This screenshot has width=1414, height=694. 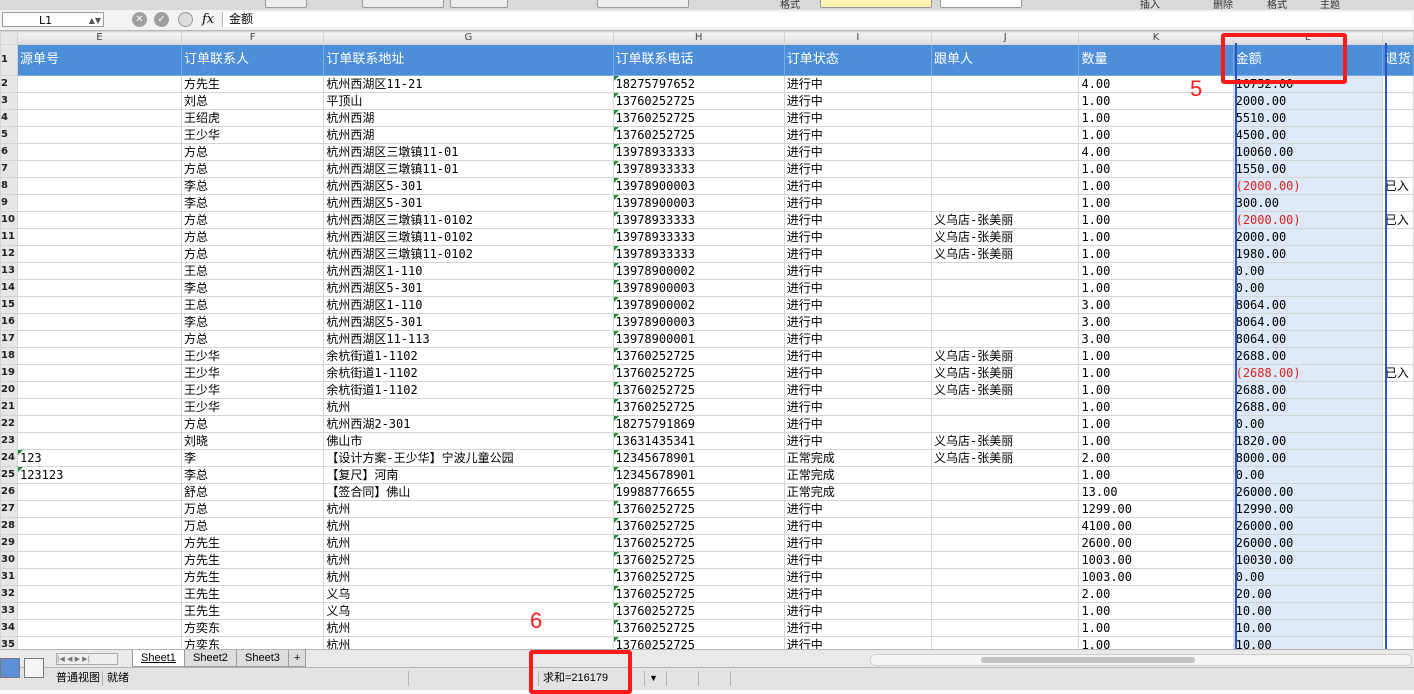 I want to click on cell-status: 正常完成, so click(x=857, y=475).